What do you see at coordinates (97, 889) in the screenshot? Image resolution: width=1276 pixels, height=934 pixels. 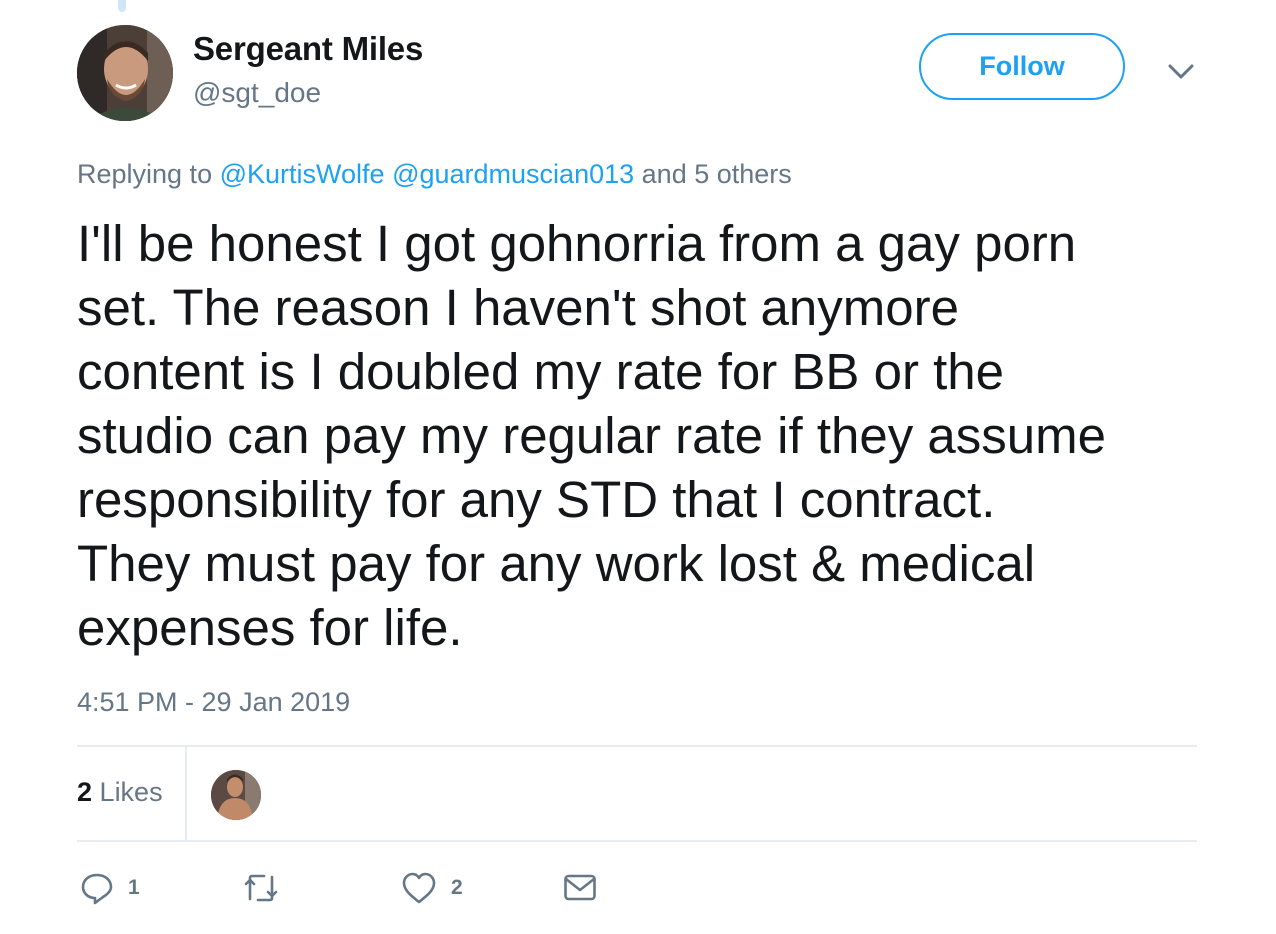 I see `reply-icon` at bounding box center [97, 889].